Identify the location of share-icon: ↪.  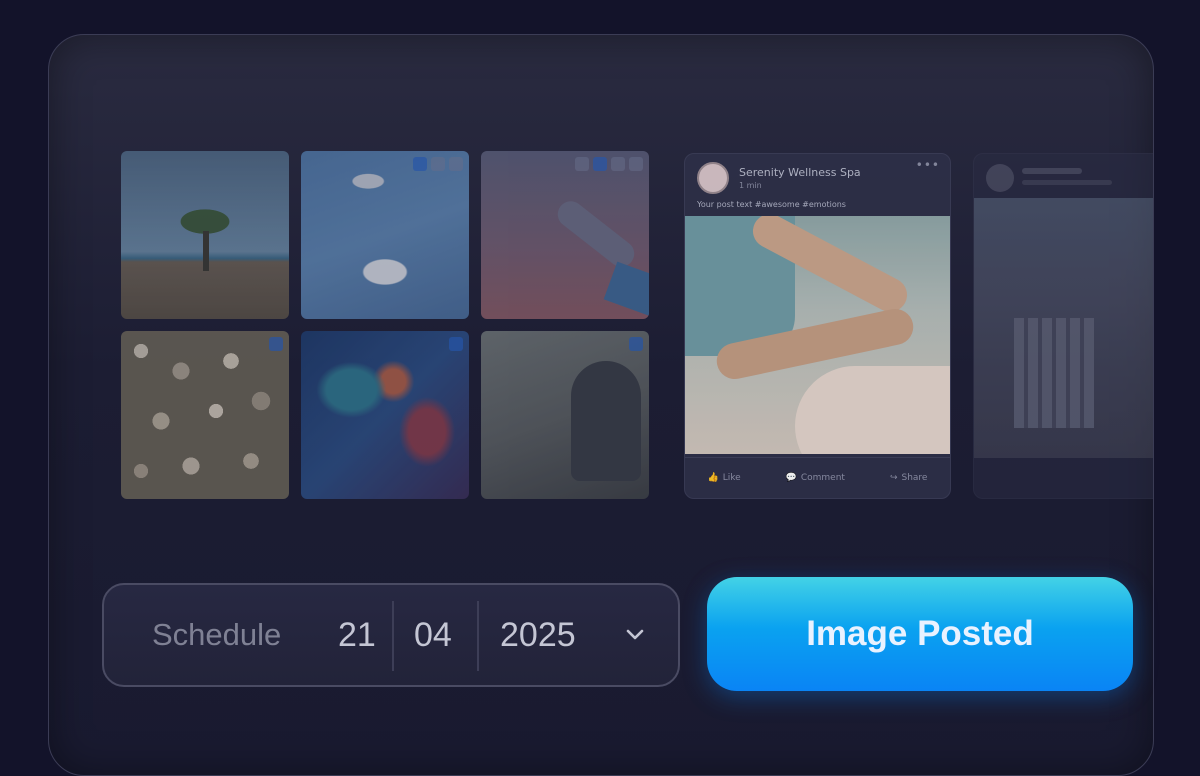
(893, 478).